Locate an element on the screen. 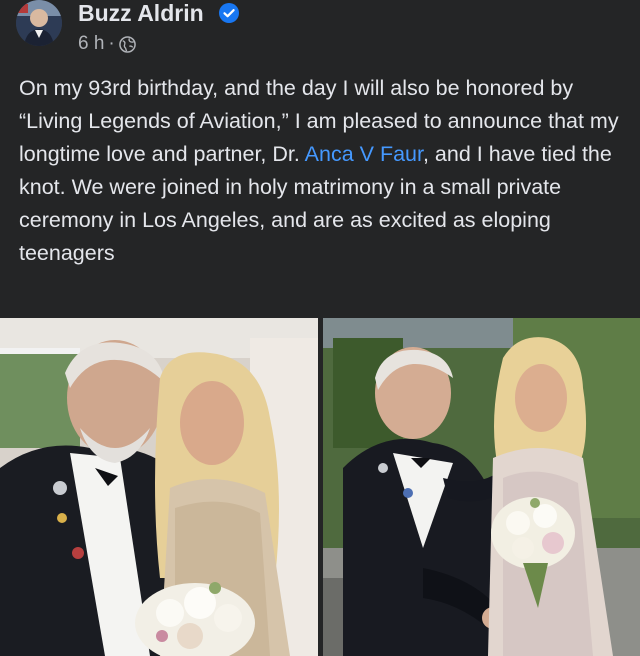 This screenshot has height=656, width=640. post-meta: 6 h · is located at coordinates (107, 44).